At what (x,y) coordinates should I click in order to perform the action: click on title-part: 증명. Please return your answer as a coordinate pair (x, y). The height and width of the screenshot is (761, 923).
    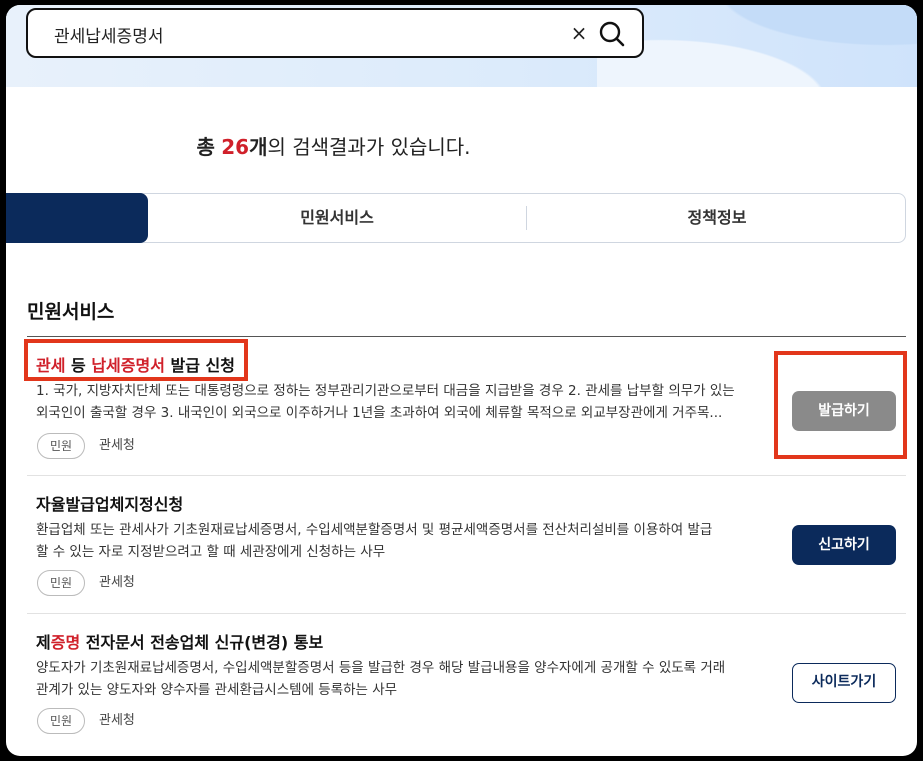
    Looking at the image, I should click on (65, 642).